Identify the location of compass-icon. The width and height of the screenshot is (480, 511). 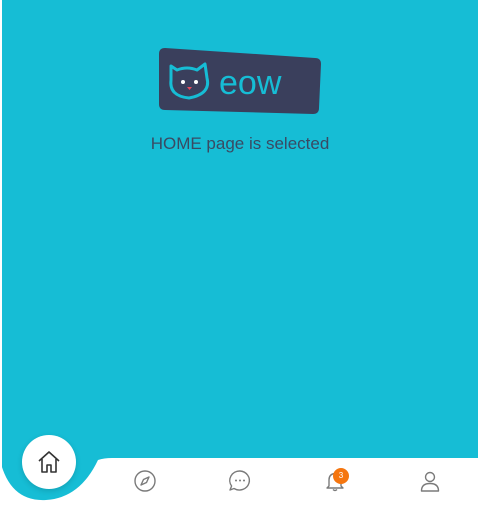
(145, 481).